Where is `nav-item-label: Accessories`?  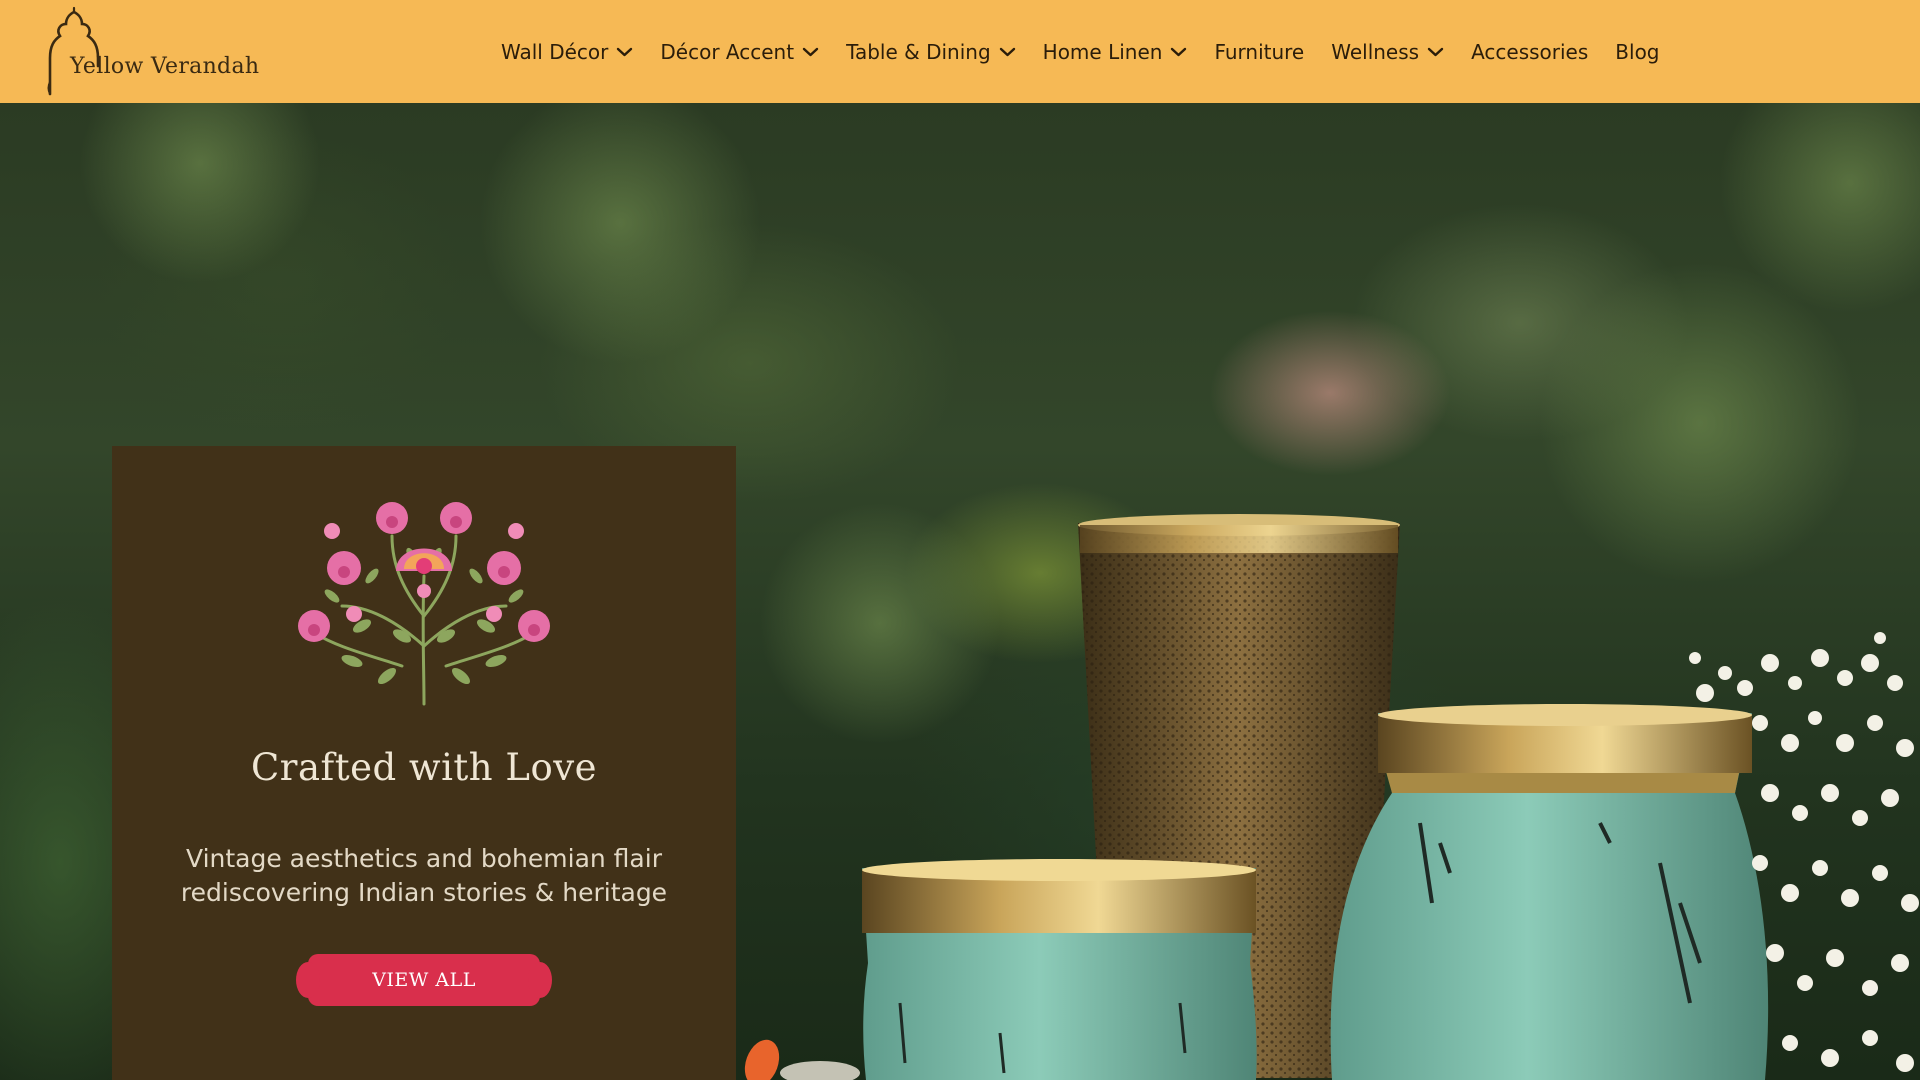 nav-item-label: Accessories is located at coordinates (1530, 51).